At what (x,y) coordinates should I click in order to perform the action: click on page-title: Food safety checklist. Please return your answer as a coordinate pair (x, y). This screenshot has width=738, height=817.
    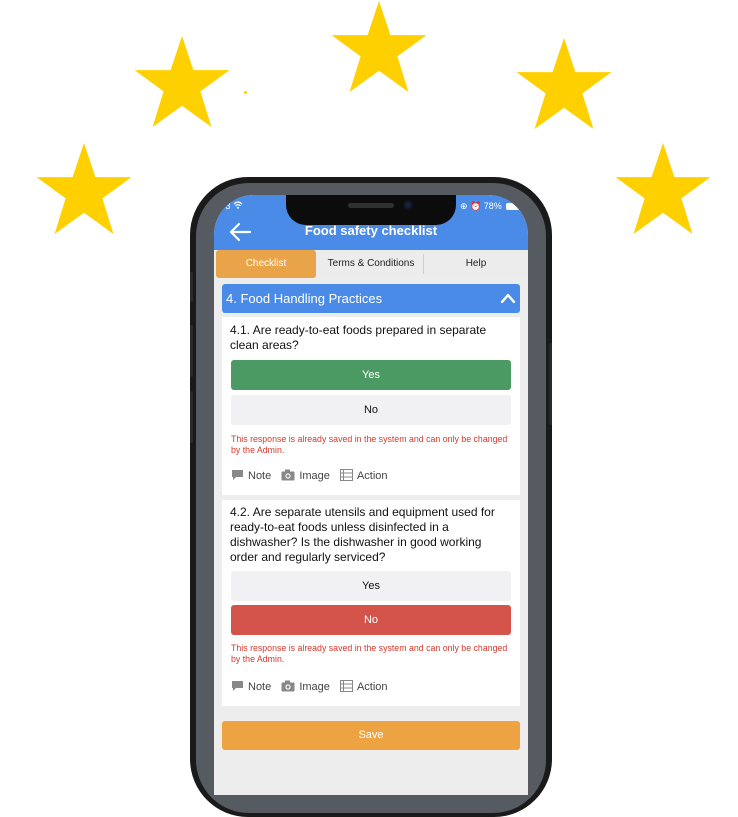
    Looking at the image, I should click on (371, 230).